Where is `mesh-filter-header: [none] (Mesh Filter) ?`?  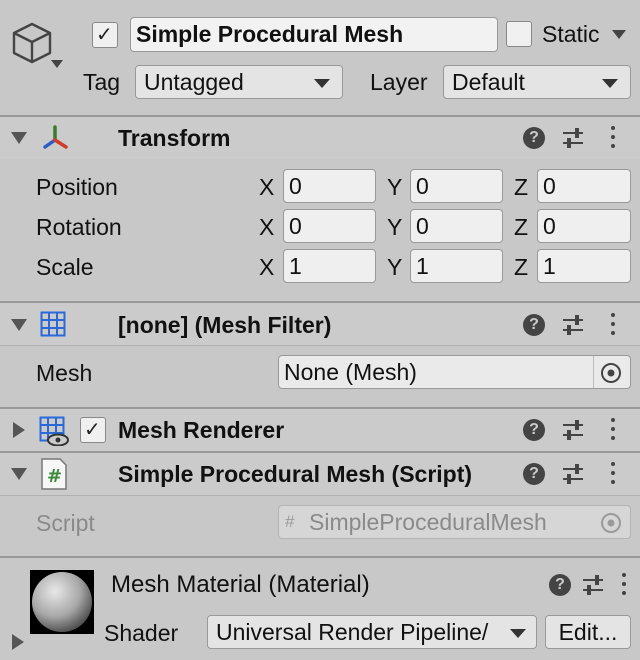 mesh-filter-header: [none] (Mesh Filter) ? is located at coordinates (320, 324).